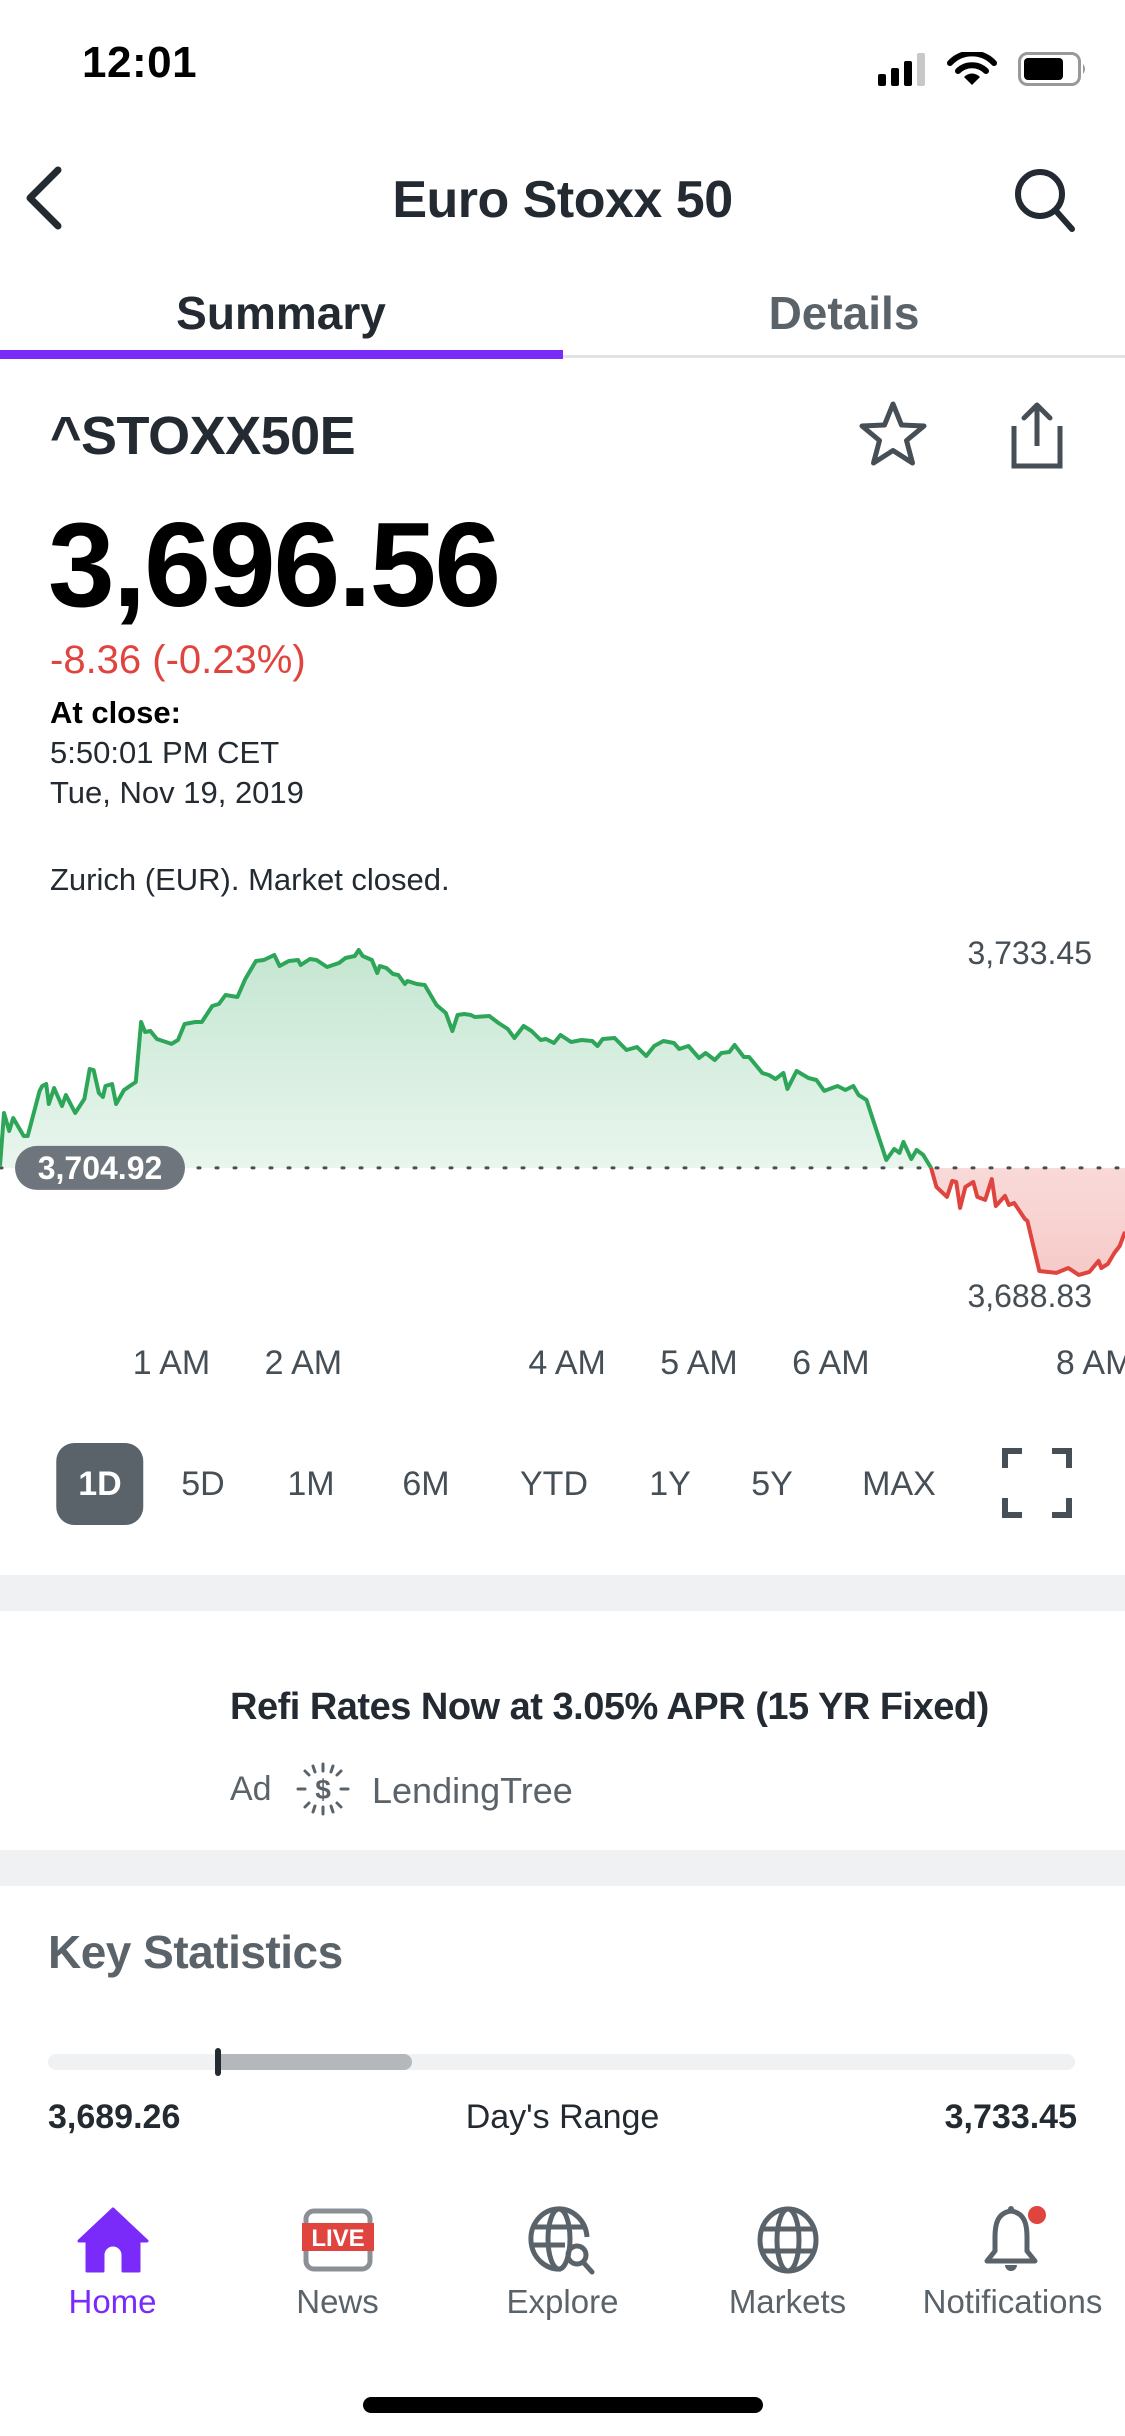 The width and height of the screenshot is (1125, 2436). What do you see at coordinates (561, 2062) in the screenshot?
I see `days-range-bar` at bounding box center [561, 2062].